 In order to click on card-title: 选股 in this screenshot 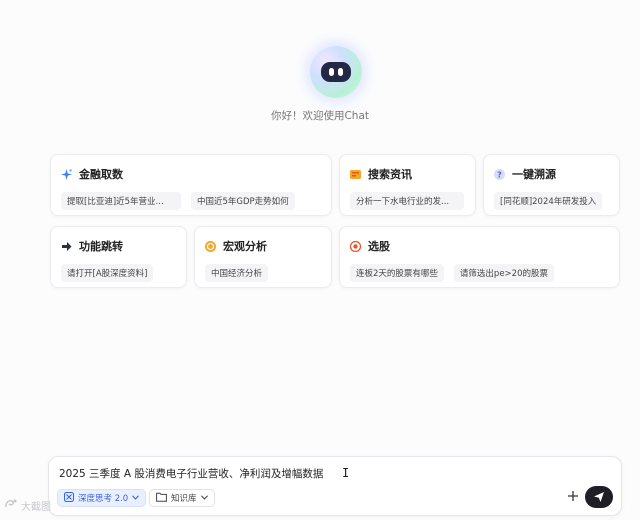, I will do `click(379, 246)`.